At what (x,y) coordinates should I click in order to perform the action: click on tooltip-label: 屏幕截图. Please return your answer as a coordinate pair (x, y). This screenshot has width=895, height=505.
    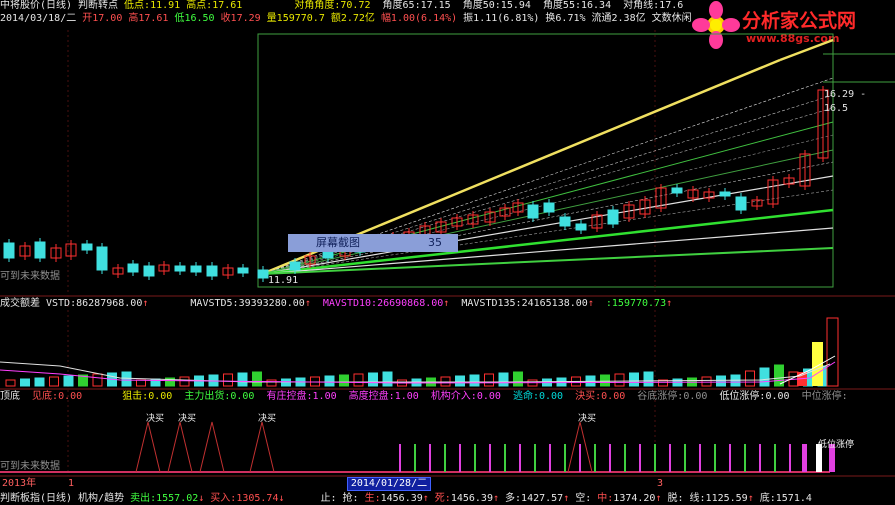
    Looking at the image, I should click on (338, 242).